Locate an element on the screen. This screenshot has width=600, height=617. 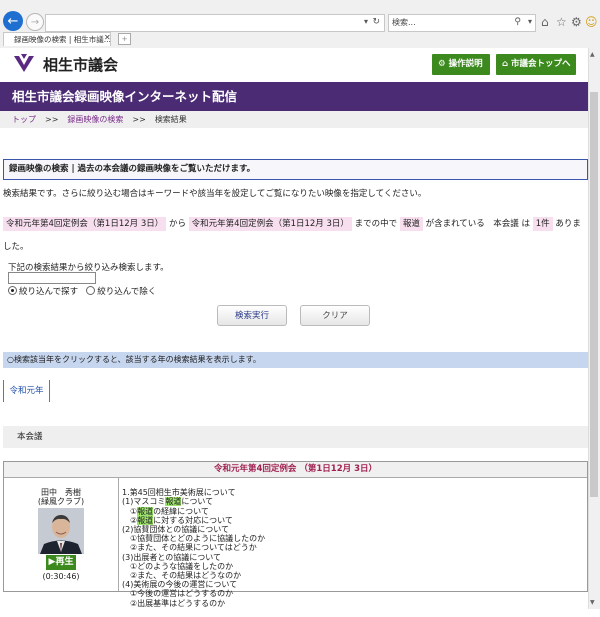
council-top-label: 市議会トップへ is located at coordinates (541, 64).